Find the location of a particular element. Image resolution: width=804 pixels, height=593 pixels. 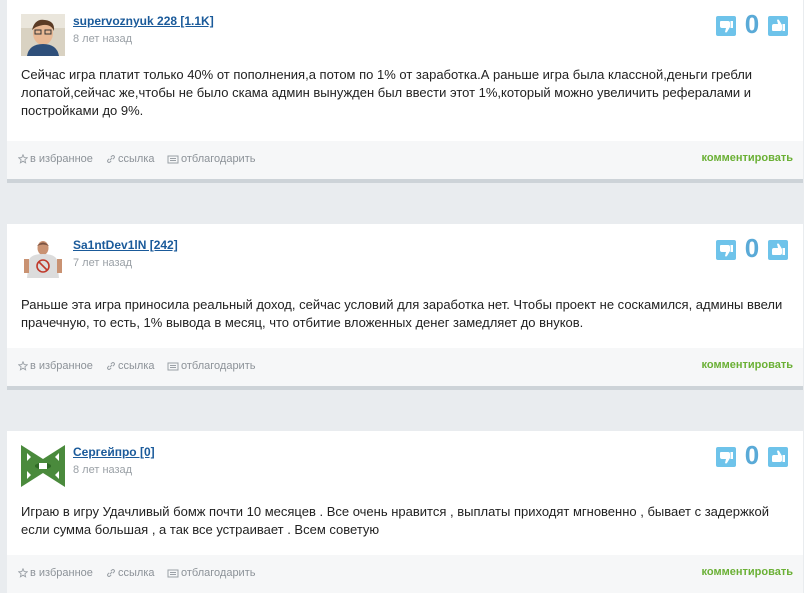

review-header: Sa1ntDev1lN [242] 7 лет назад 0 is located at coordinates (405, 258).